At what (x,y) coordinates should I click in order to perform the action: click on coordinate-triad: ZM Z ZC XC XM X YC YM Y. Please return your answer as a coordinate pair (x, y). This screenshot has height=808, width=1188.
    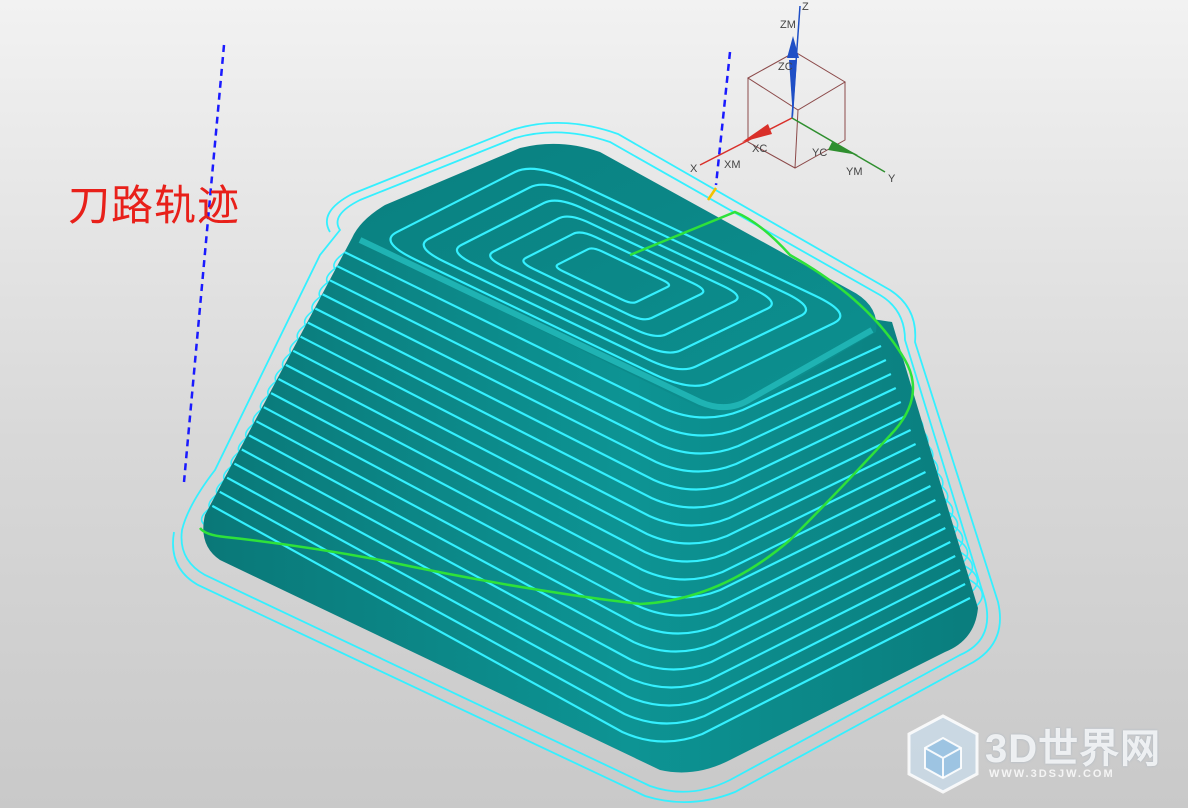
    Looking at the image, I should click on (793, 93).